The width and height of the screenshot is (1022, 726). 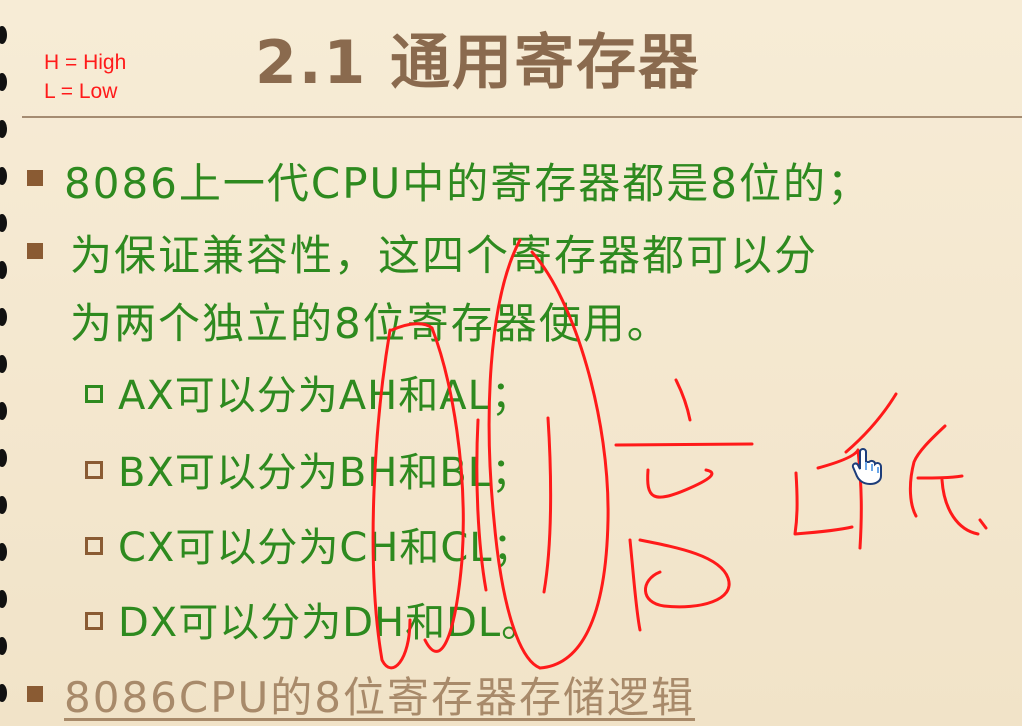 What do you see at coordinates (330, 623) in the screenshot?
I see `subpoint-dx: DX可以分为DH和DL。` at bounding box center [330, 623].